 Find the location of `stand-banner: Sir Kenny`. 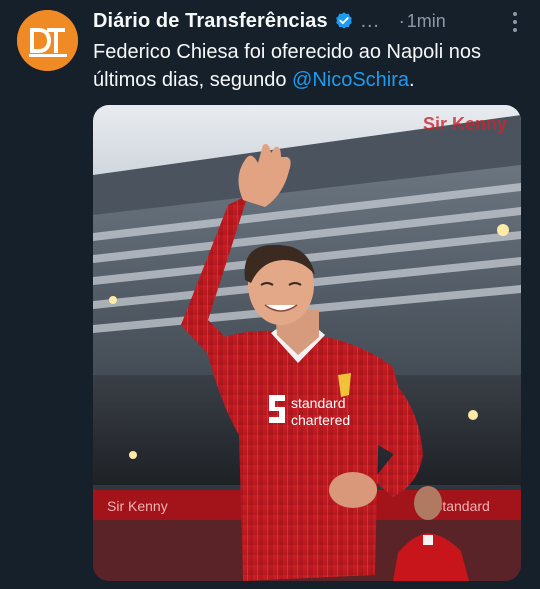

stand-banner: Sir Kenny is located at coordinates (465, 124).